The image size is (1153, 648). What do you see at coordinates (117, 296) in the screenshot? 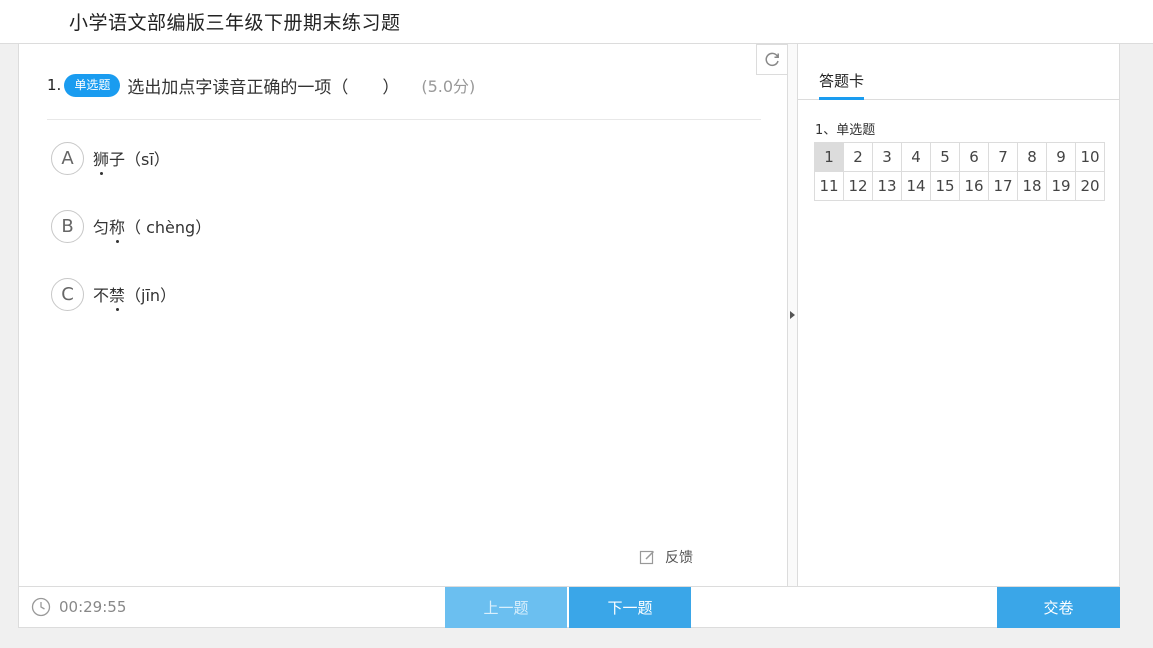
I see `option-c-dotted-char: 禁` at bounding box center [117, 296].